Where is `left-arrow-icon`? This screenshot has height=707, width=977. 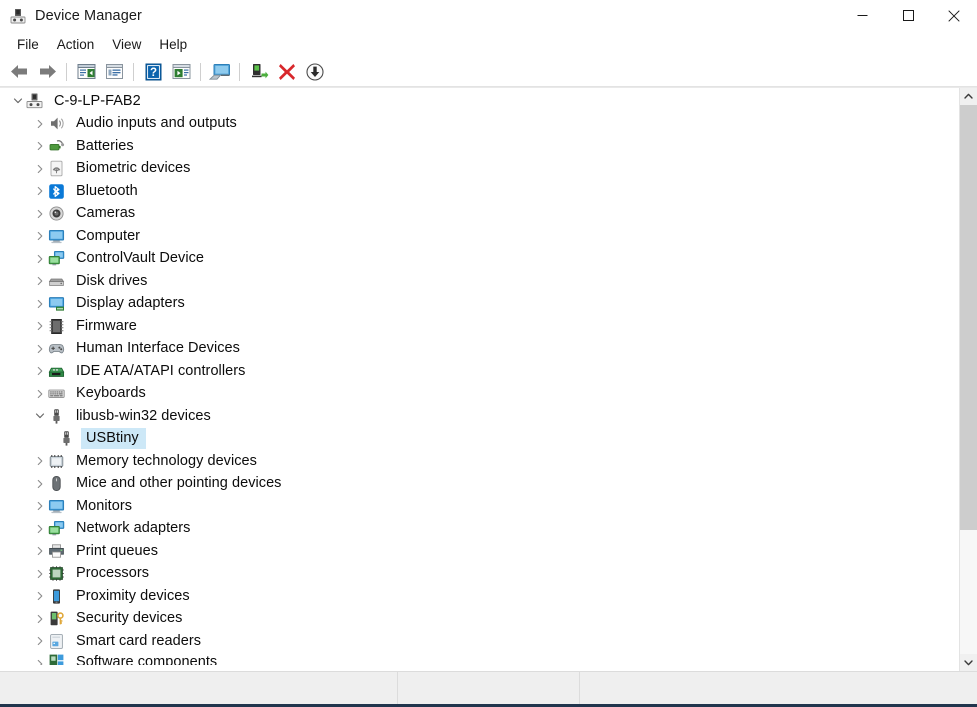
left-arrow-icon is located at coordinates (18, 71).